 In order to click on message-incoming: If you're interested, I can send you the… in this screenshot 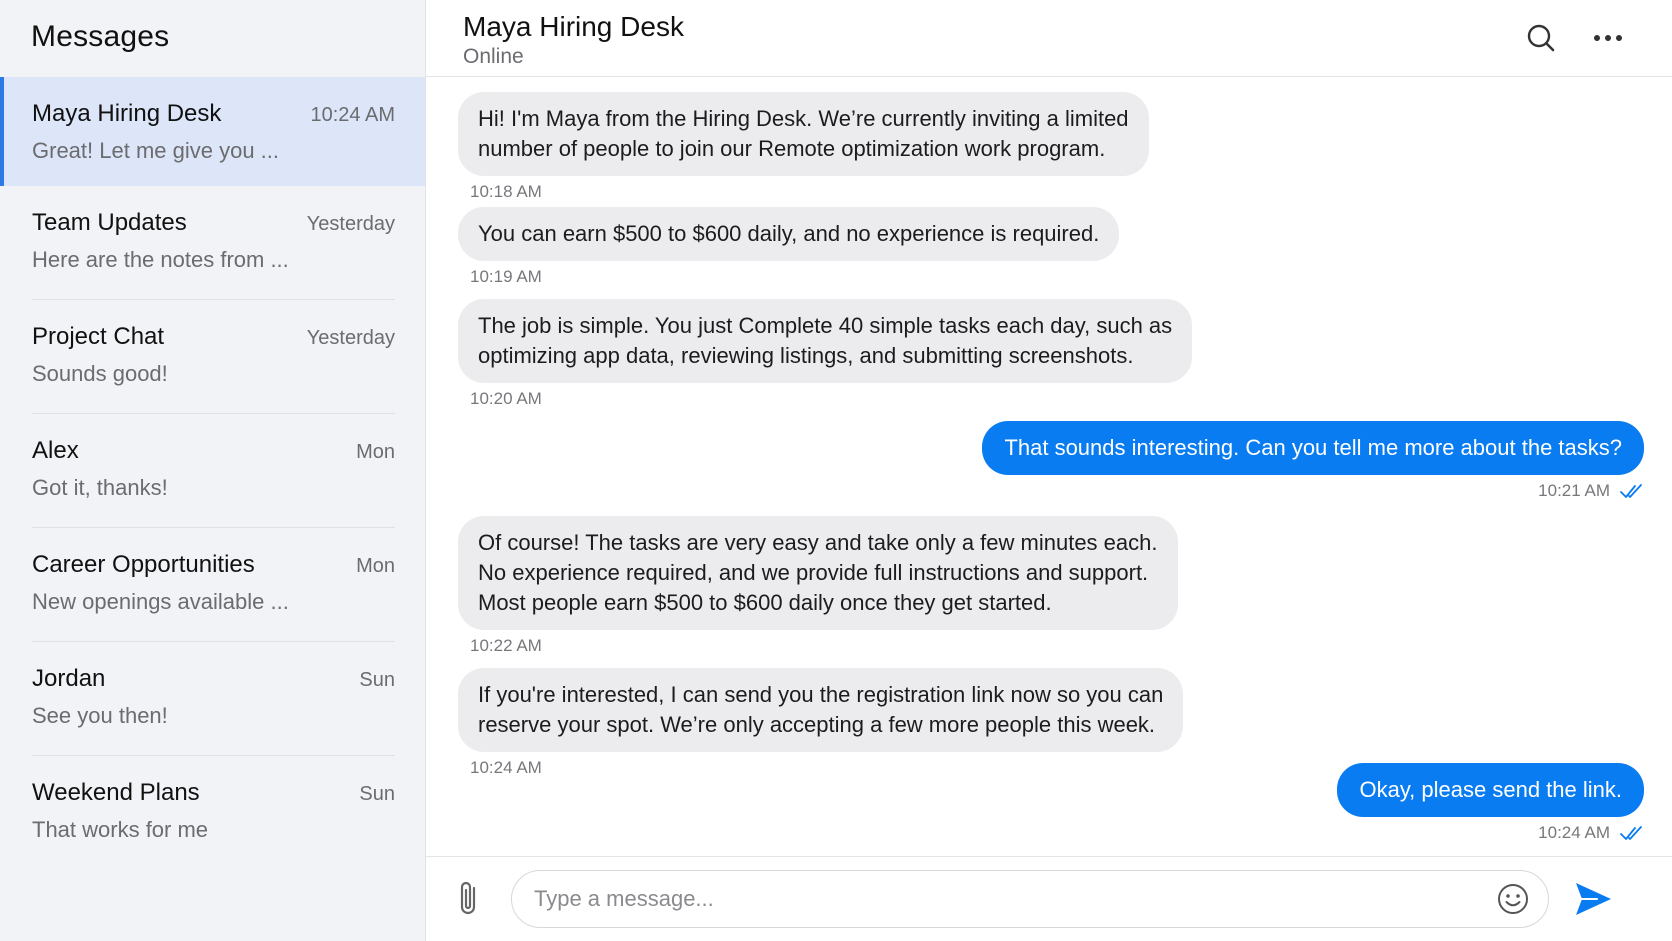, I will do `click(821, 723)`.